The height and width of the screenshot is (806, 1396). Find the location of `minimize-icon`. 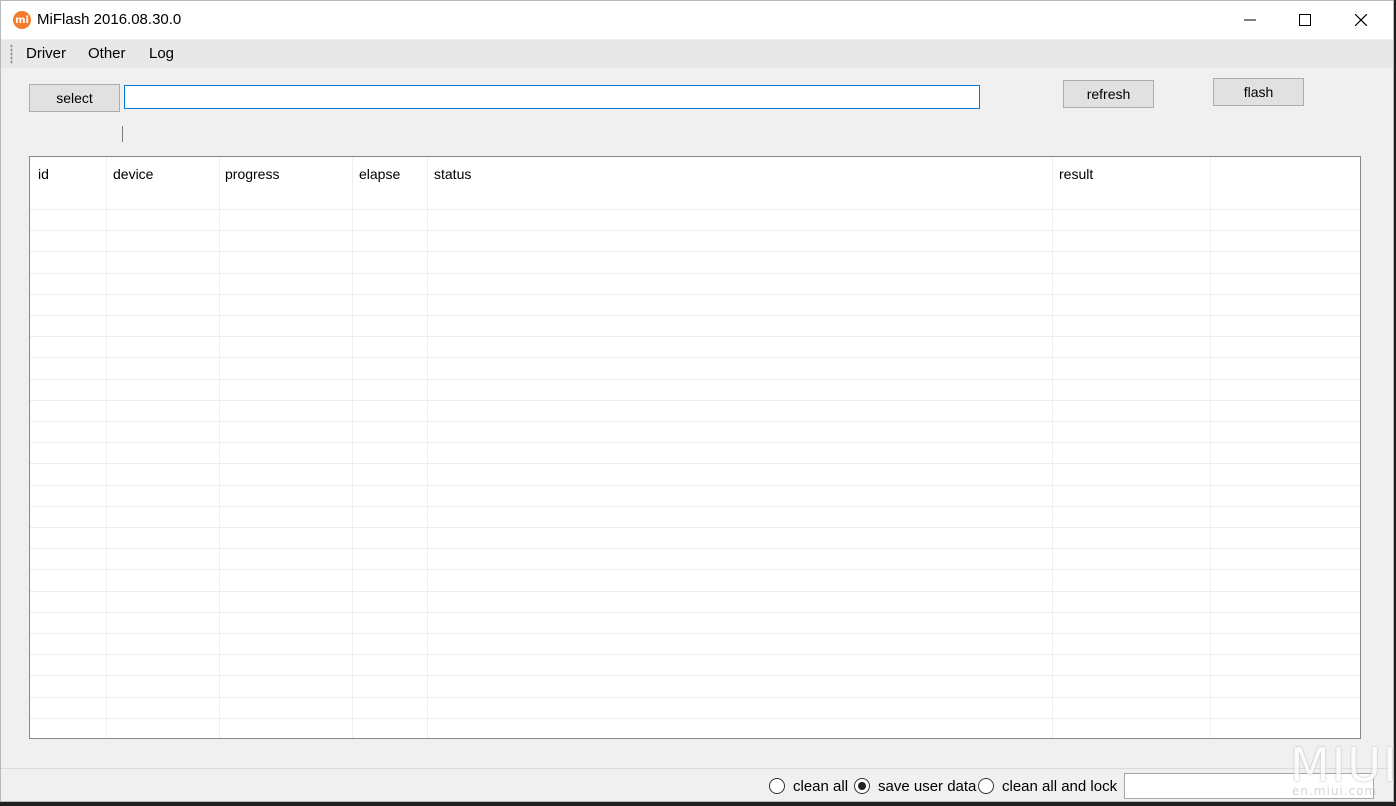

minimize-icon is located at coordinates (1250, 20).